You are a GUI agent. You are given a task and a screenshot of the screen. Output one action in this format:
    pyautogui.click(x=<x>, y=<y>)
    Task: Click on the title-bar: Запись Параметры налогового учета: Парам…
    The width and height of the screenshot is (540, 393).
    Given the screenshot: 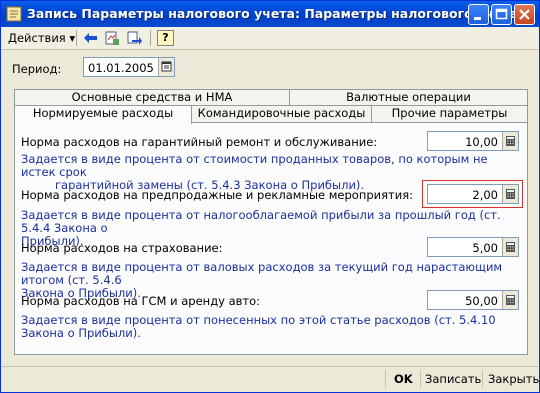 What is the action you would take?
    pyautogui.click(x=270, y=14)
    